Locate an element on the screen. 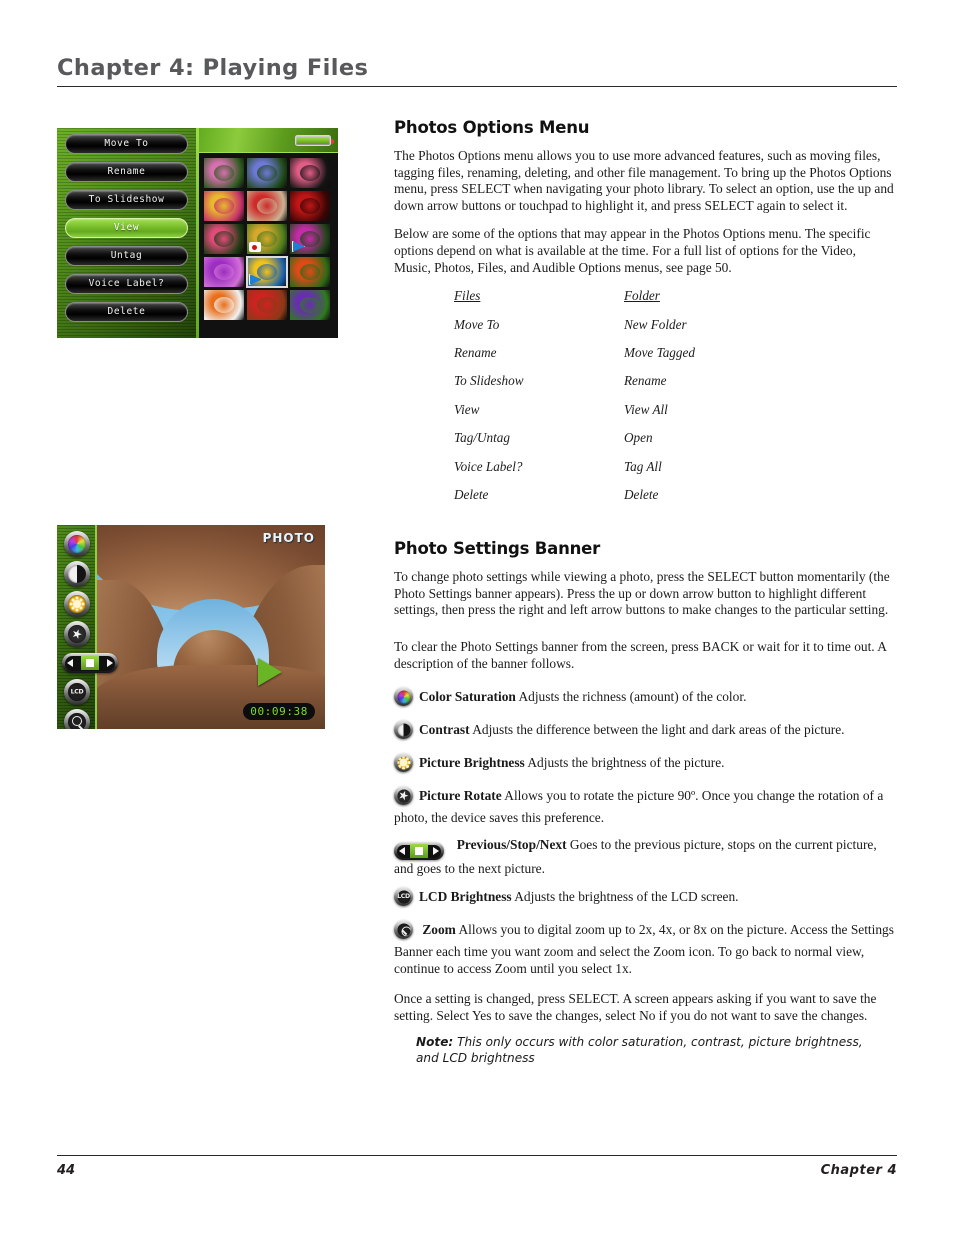 This screenshot has height=1235, width=954. banner-desc-picture-brightness: Adjusts the brightness of the picture. is located at coordinates (624, 763).